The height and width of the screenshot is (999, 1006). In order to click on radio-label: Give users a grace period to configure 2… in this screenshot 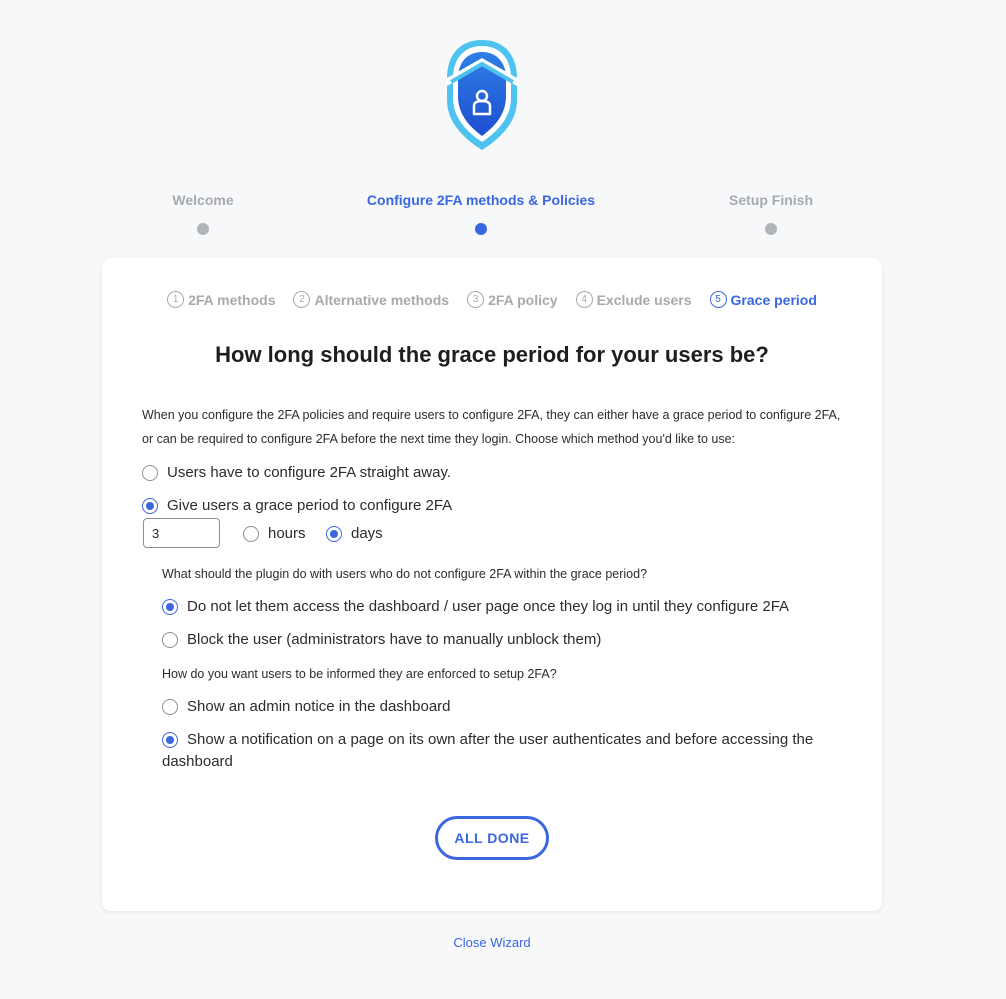, I will do `click(310, 505)`.